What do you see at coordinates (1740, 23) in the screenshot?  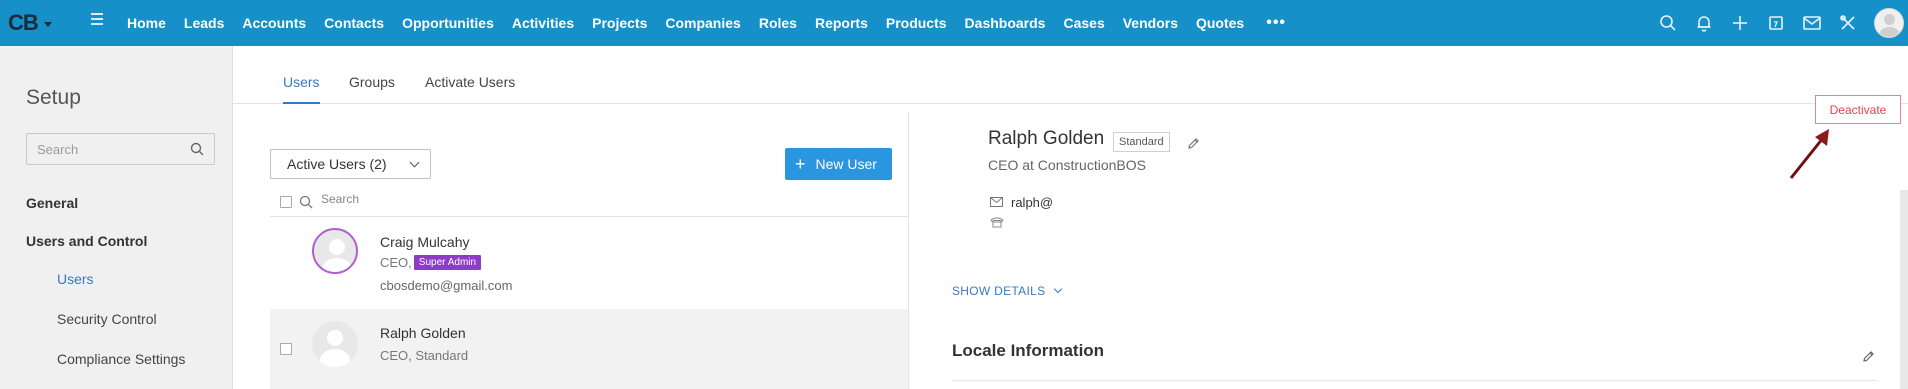 I see `plus-icon` at bounding box center [1740, 23].